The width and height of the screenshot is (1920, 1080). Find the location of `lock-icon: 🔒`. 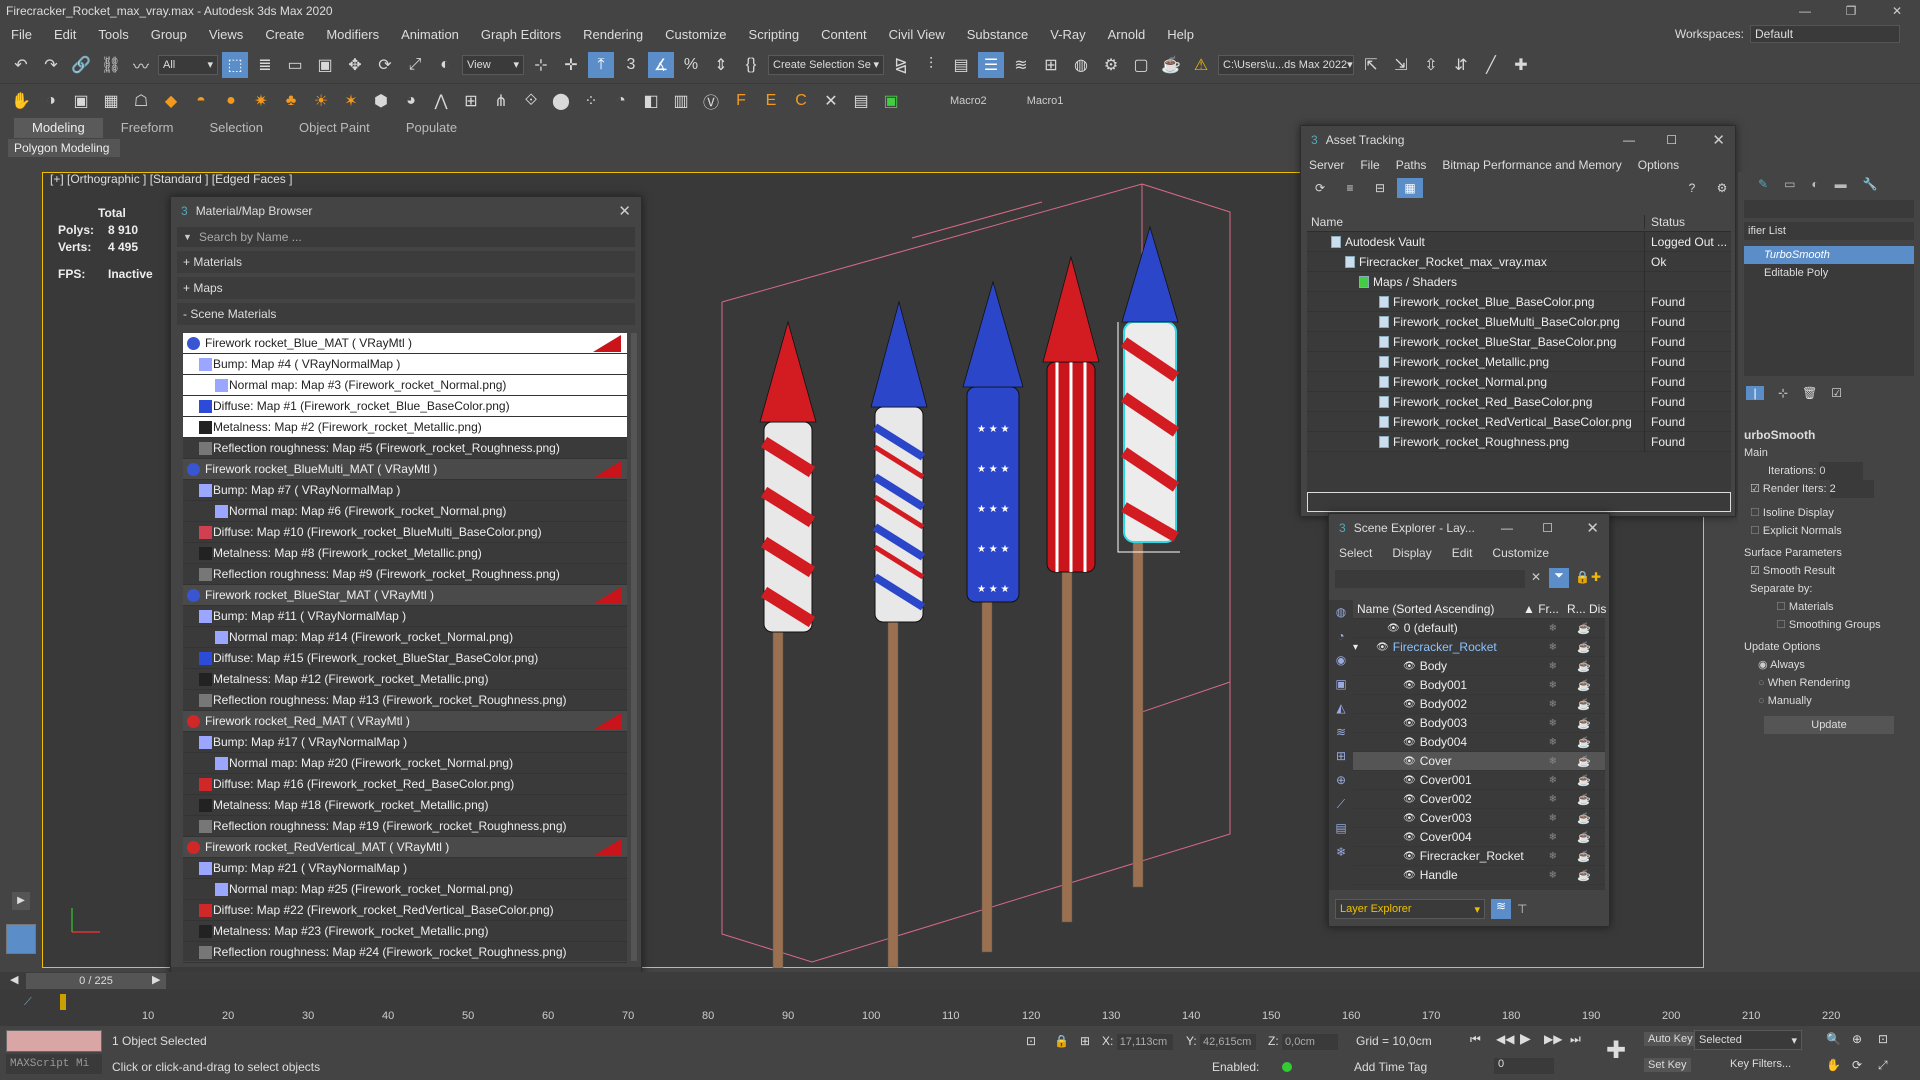

lock-icon: 🔒 is located at coordinates (1582, 577).